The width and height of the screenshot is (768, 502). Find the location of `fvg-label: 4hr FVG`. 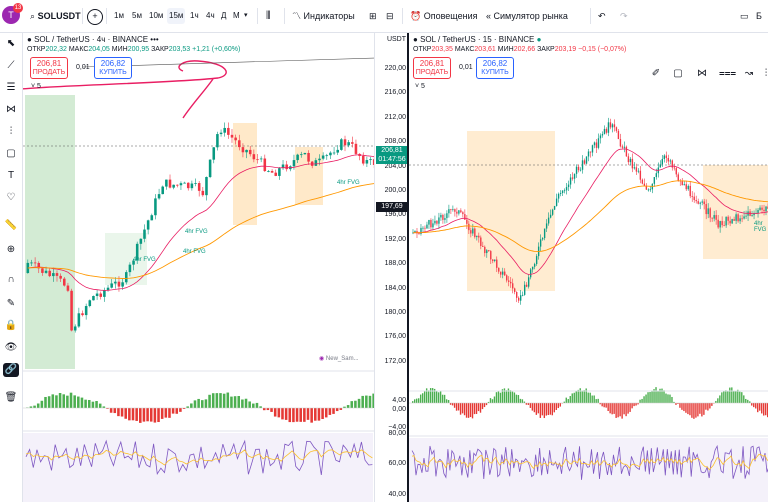

fvg-label: 4hr FVG is located at coordinates (760, 227).